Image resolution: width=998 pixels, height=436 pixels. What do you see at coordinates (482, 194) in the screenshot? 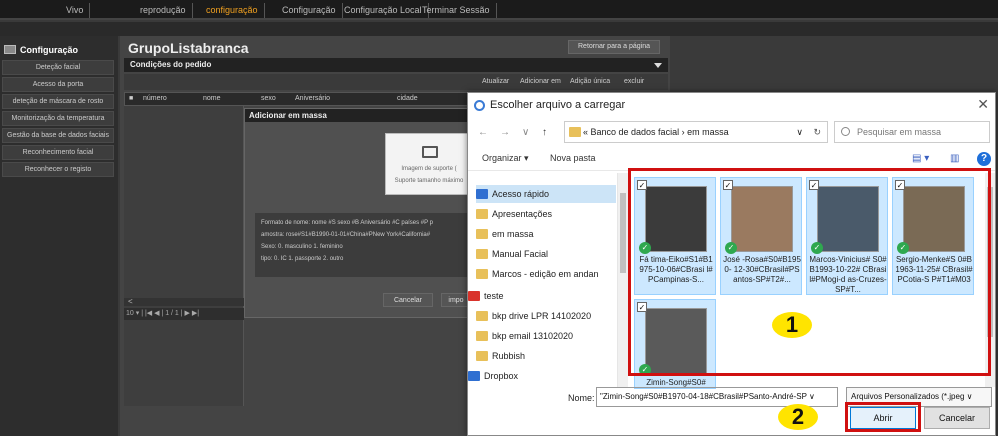
I see `star-icon` at bounding box center [482, 194].